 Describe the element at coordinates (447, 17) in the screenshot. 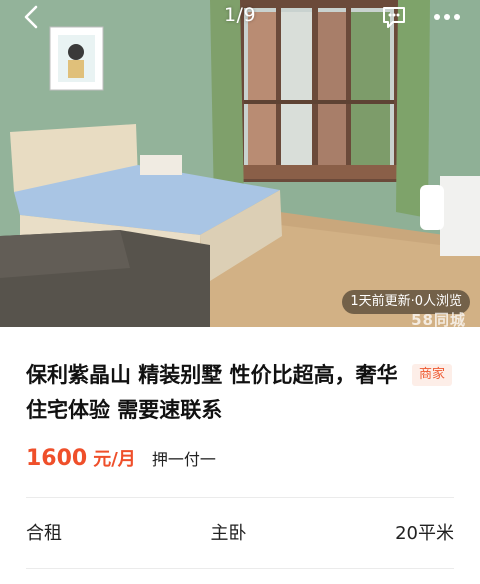

I see `more-dots-icon` at that location.